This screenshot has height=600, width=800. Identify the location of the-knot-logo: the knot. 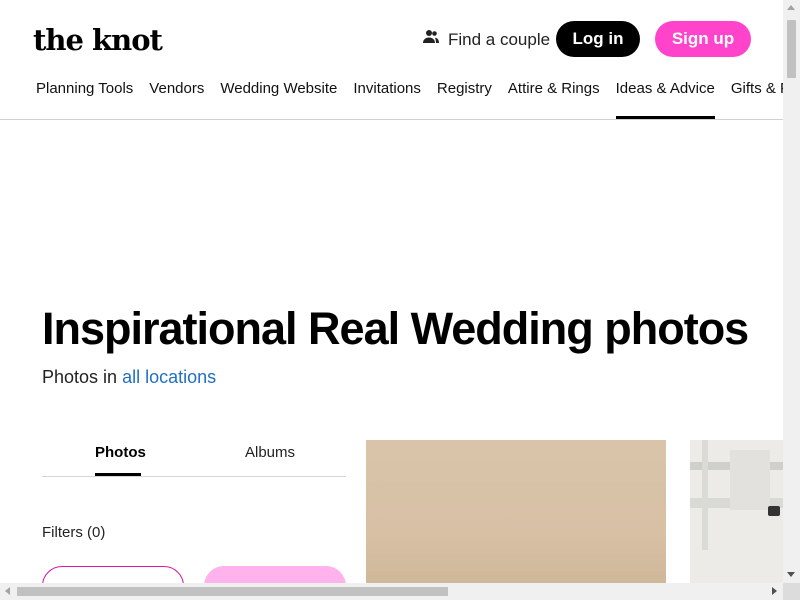
(98, 40).